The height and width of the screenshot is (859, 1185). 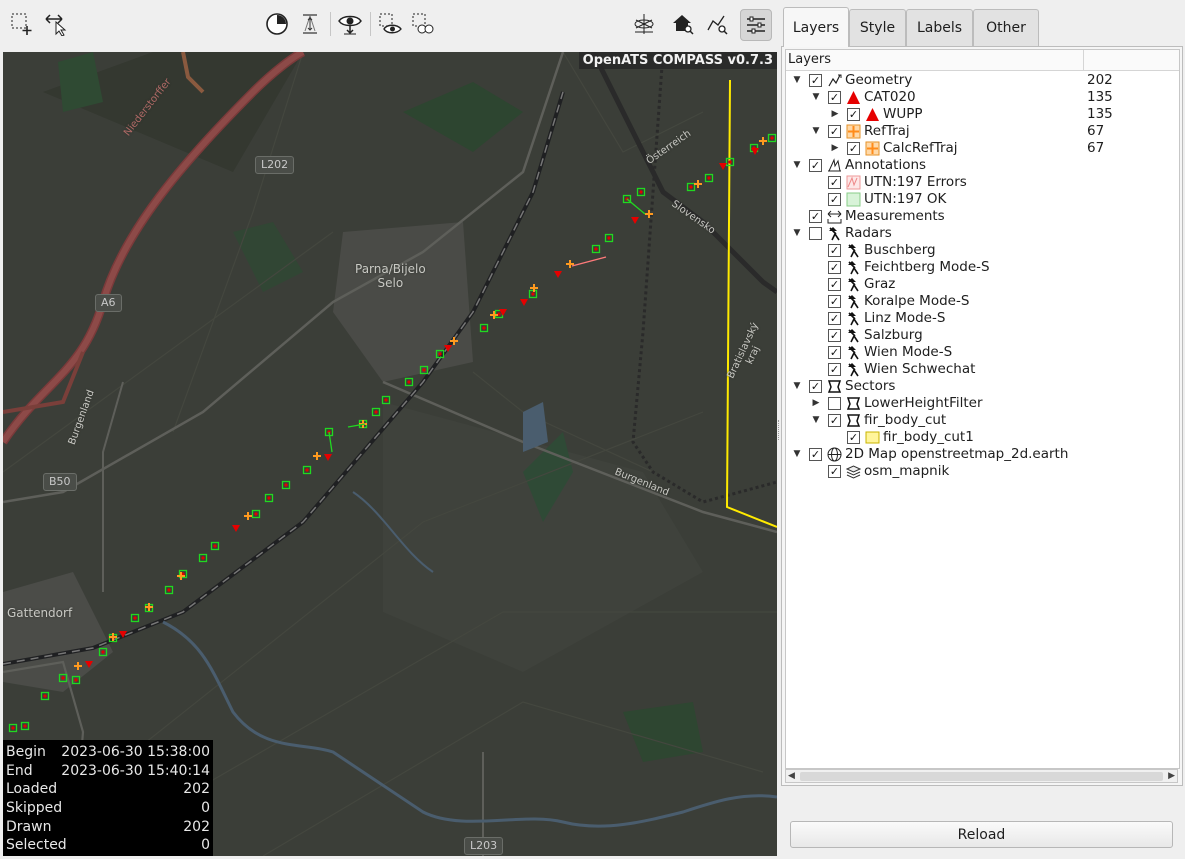 What do you see at coordinates (982, 454) in the screenshot?
I see `tree-row-2d-map-openstreetmap-2d-earth: ▼ ✓ 2D Map openstreetmap_2d.earth` at bounding box center [982, 454].